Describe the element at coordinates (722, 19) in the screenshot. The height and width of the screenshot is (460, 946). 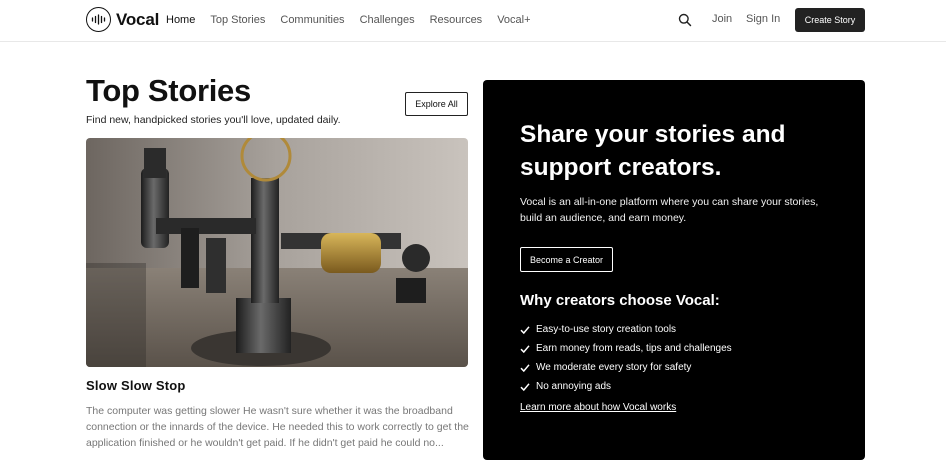
I see `join-link: Join` at that location.